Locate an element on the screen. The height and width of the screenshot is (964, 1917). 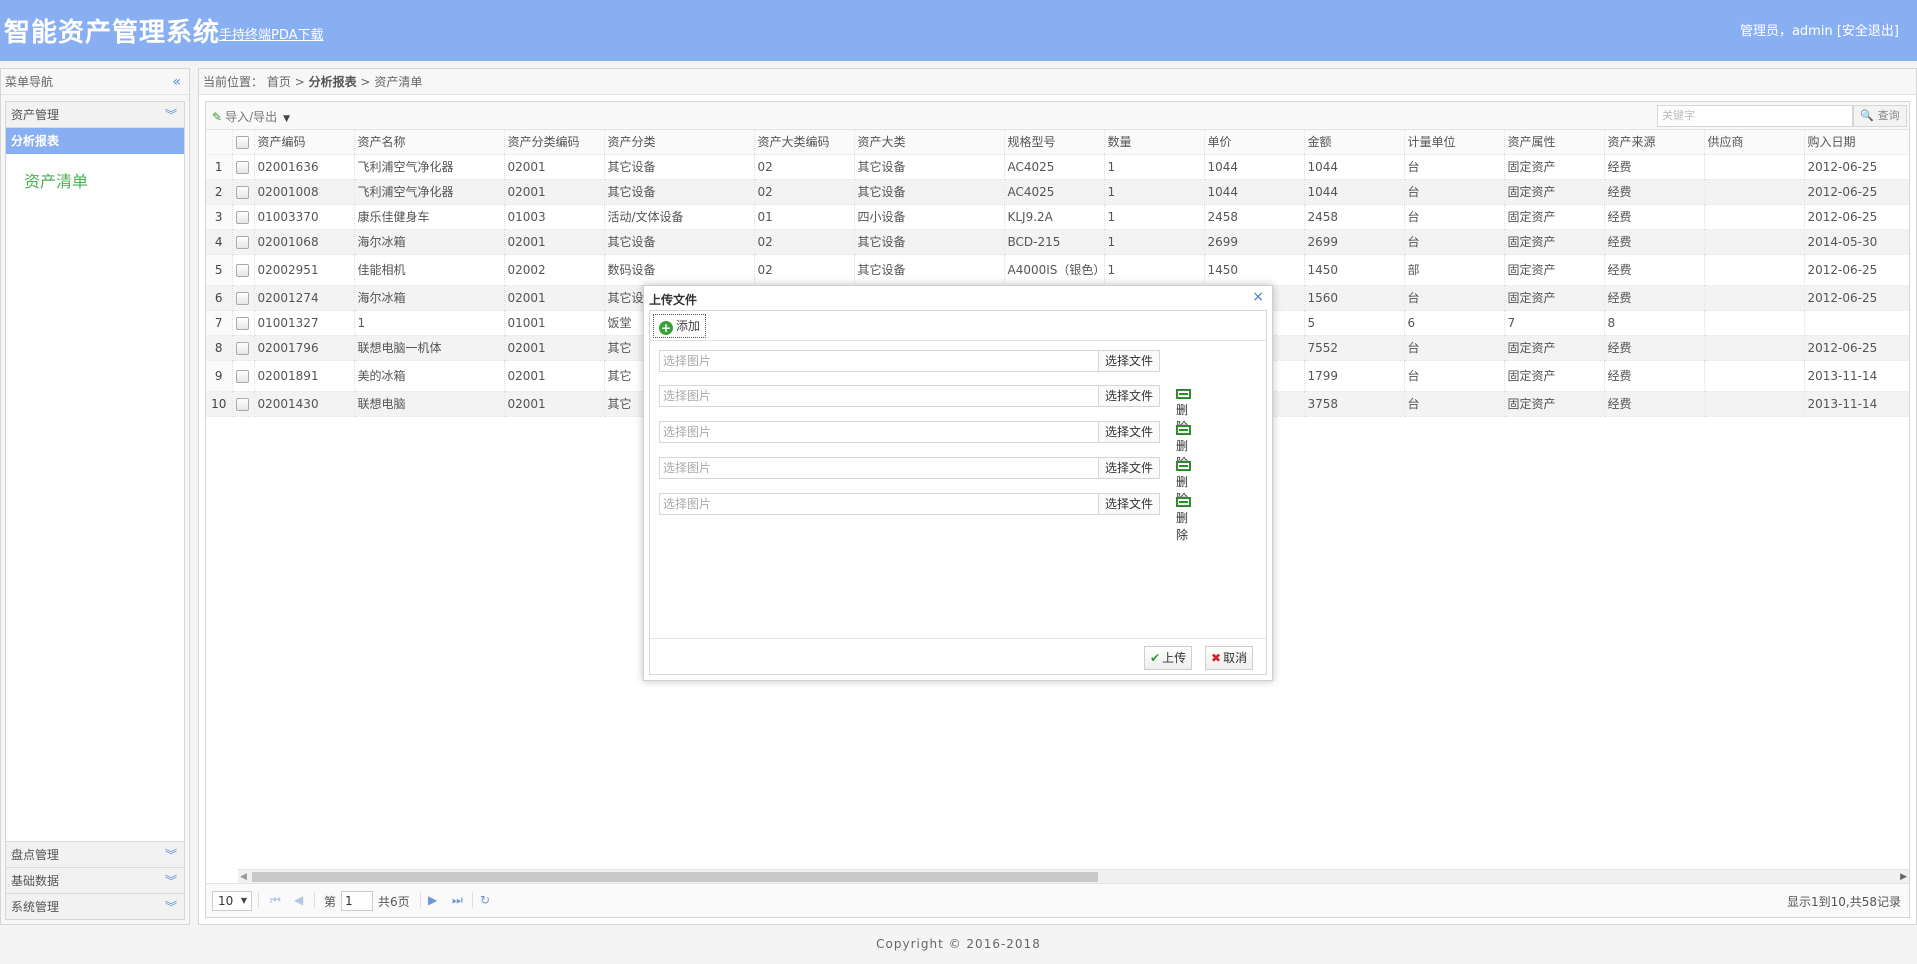
column-header: 资产分类编码 is located at coordinates (554, 142).